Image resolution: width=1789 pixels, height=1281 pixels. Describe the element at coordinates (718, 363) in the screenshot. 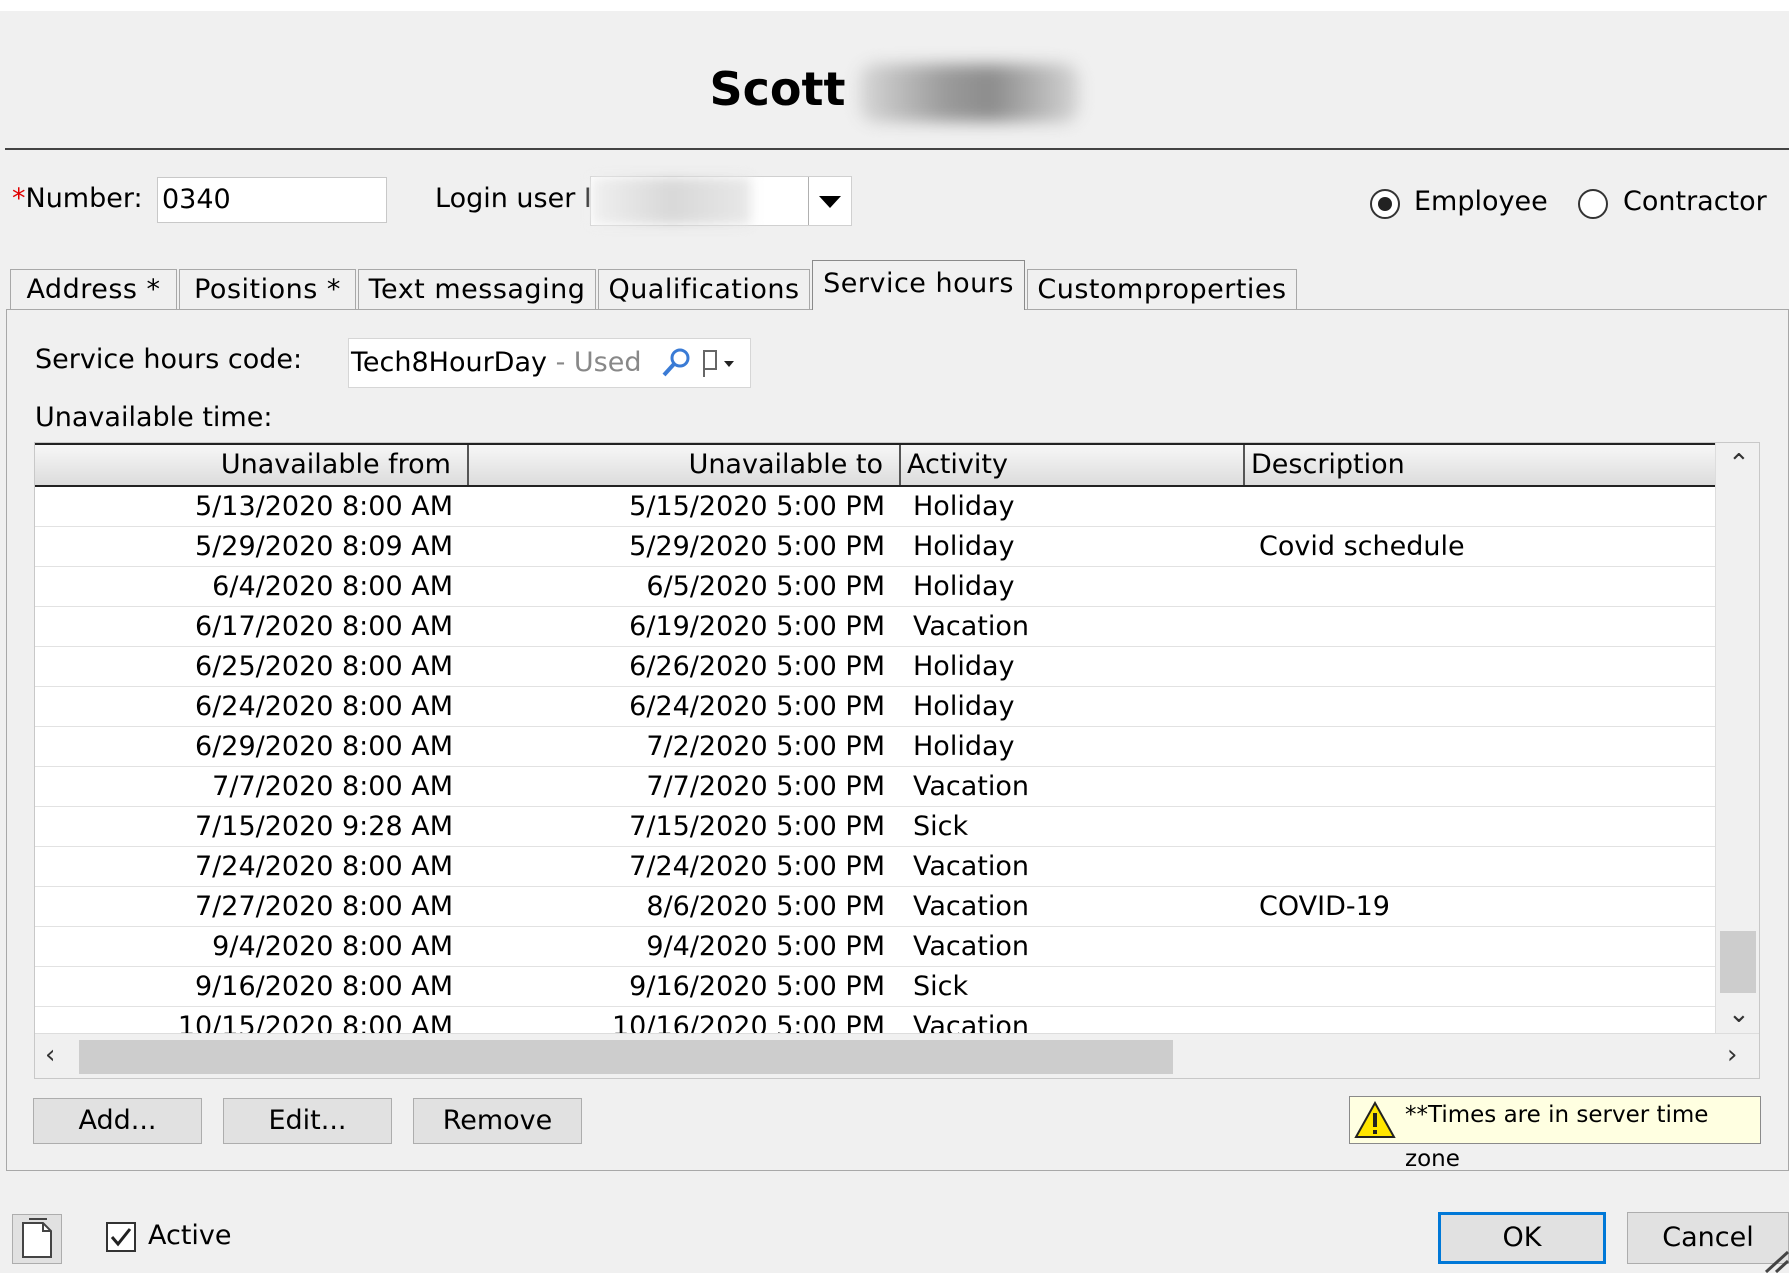

I see `flag-dropdown-icon` at that location.